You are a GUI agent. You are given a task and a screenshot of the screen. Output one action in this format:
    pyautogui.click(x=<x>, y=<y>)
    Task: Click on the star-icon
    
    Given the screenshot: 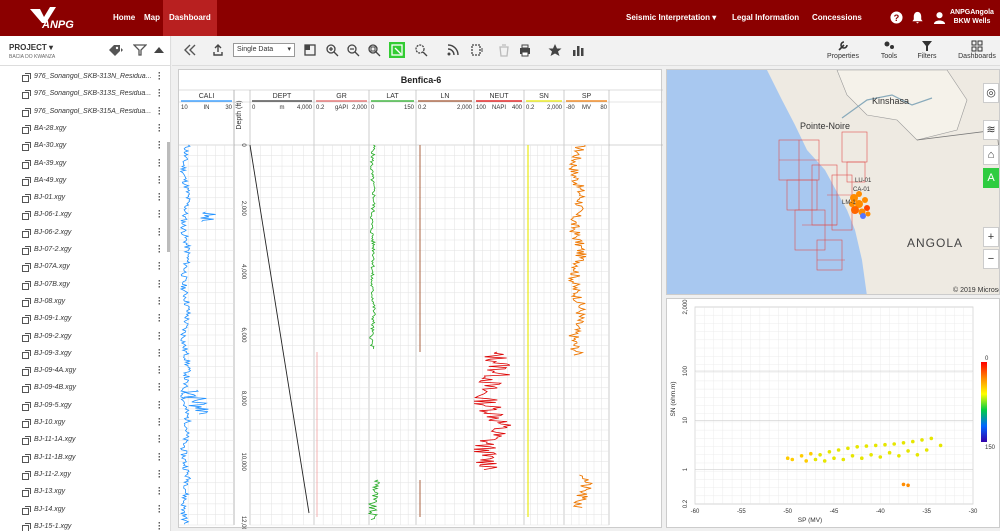 What is the action you would take?
    pyautogui.click(x=555, y=50)
    